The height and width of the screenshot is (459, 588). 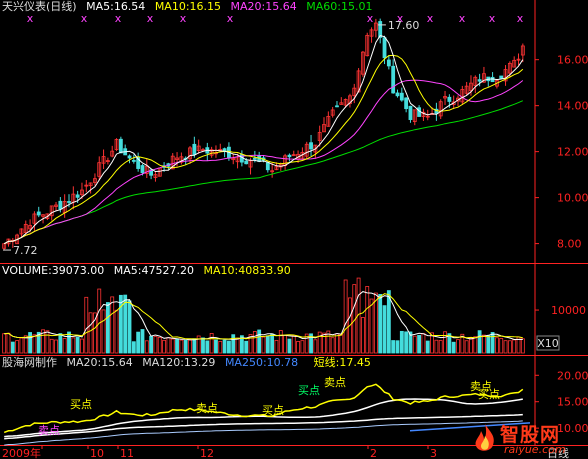 What do you see at coordinates (433, 453) in the screenshot?
I see `x-tick-label: 3` at bounding box center [433, 453].